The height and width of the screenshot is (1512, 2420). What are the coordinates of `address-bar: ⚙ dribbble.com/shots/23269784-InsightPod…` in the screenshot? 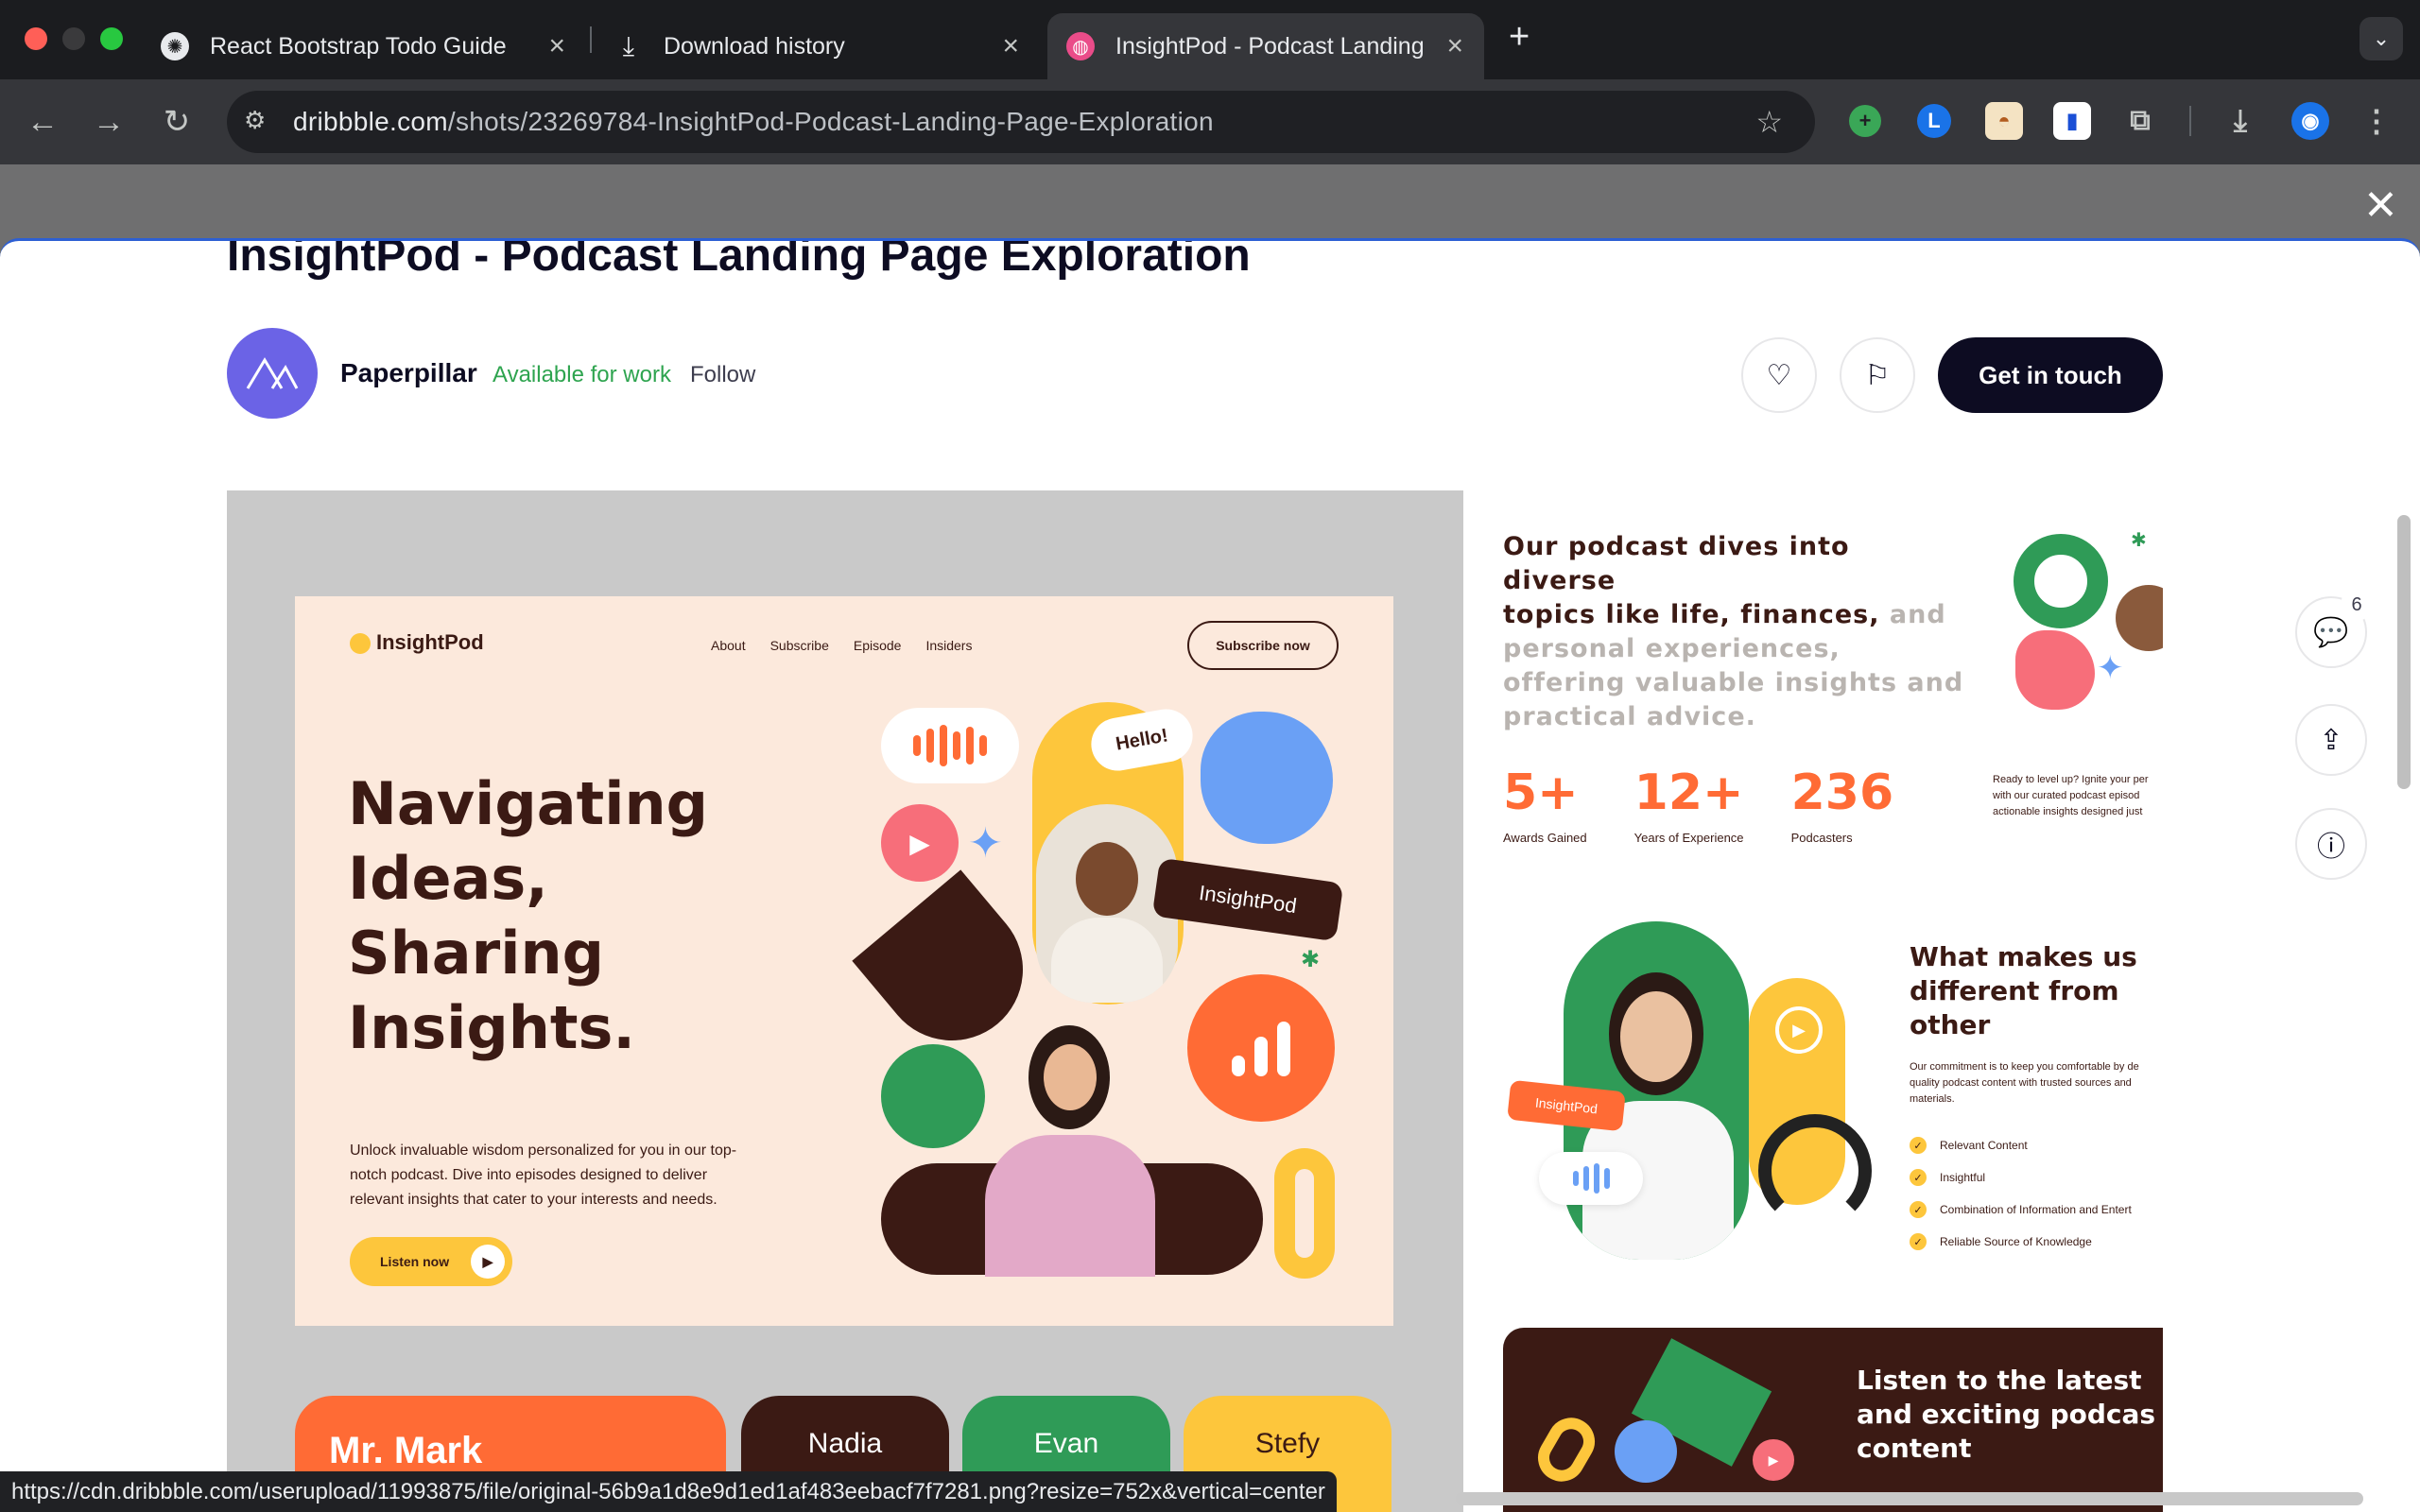 It's located at (1021, 122).